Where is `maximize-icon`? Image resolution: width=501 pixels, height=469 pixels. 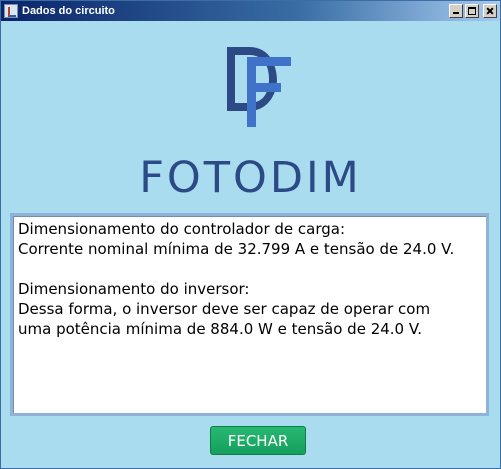 maximize-icon is located at coordinates (472, 11).